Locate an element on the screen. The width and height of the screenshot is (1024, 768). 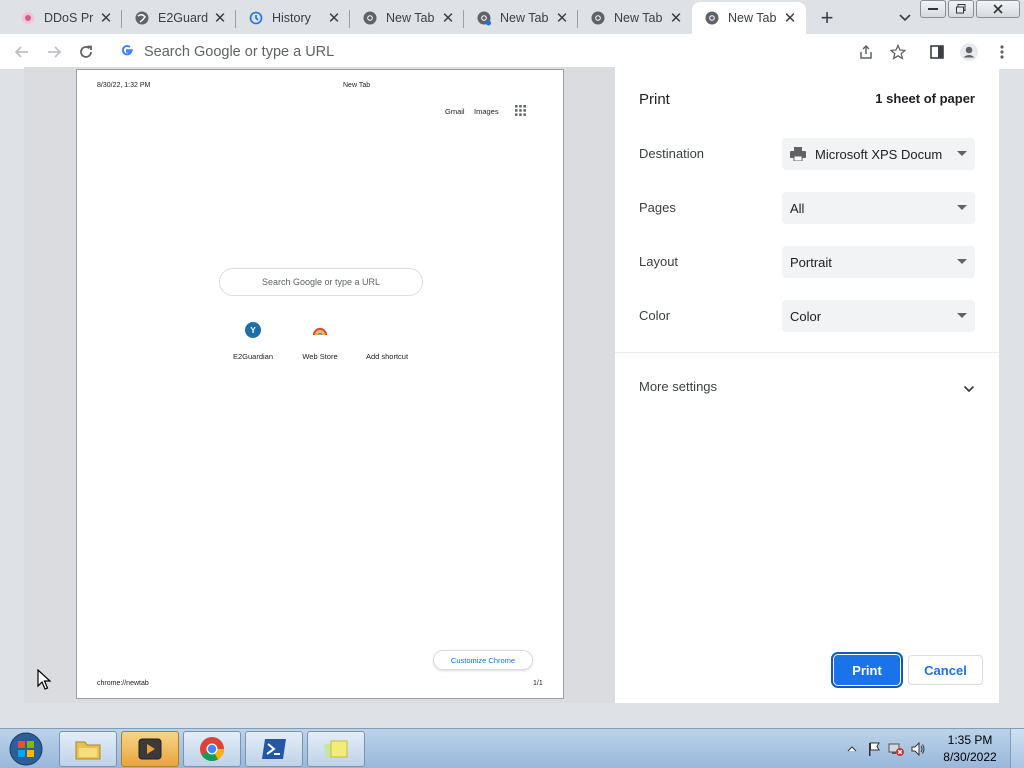
network-disconnected-icon is located at coordinates (896, 749).